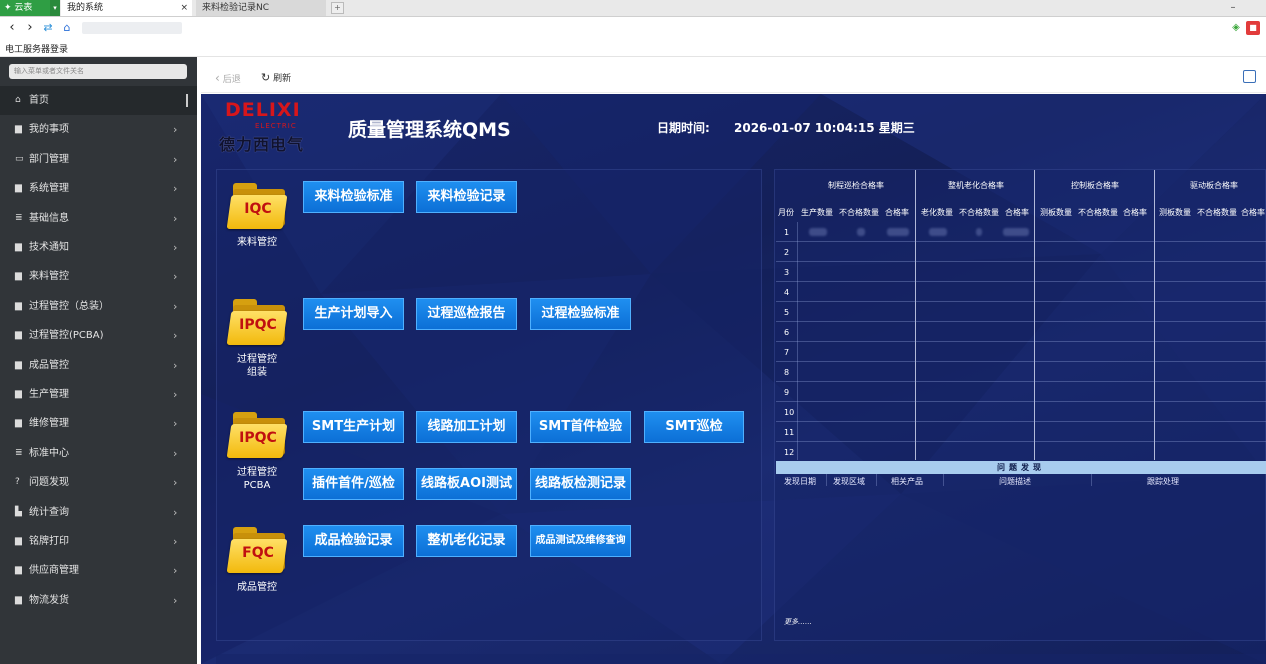  I want to click on table-row-month: 2, so click(787, 252).